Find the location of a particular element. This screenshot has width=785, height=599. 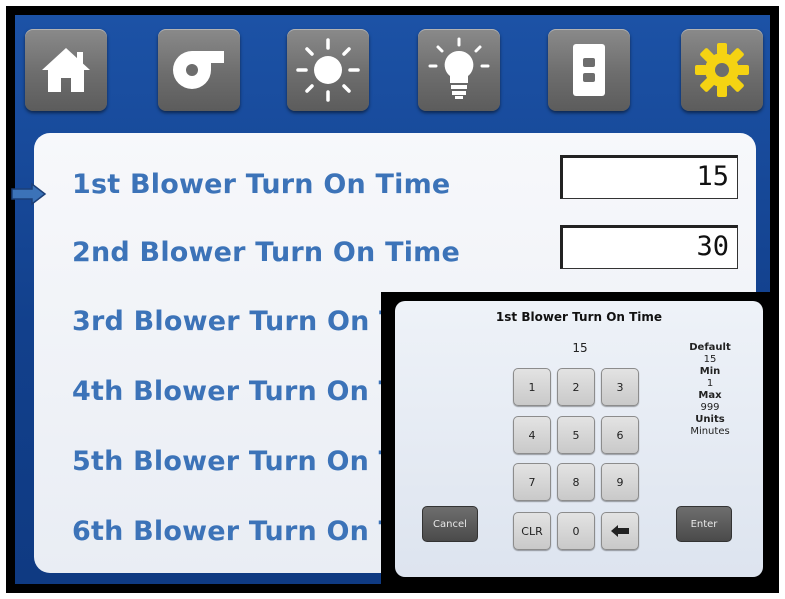

setting-row-1-label: 1st Blower Turn On Time is located at coordinates (261, 184).